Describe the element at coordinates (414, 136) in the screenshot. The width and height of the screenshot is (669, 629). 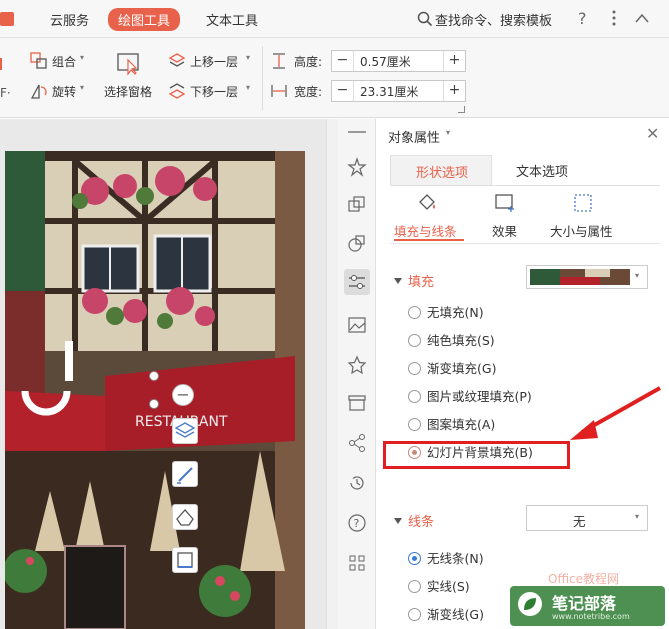
I see `panel-title: 对象属性` at that location.